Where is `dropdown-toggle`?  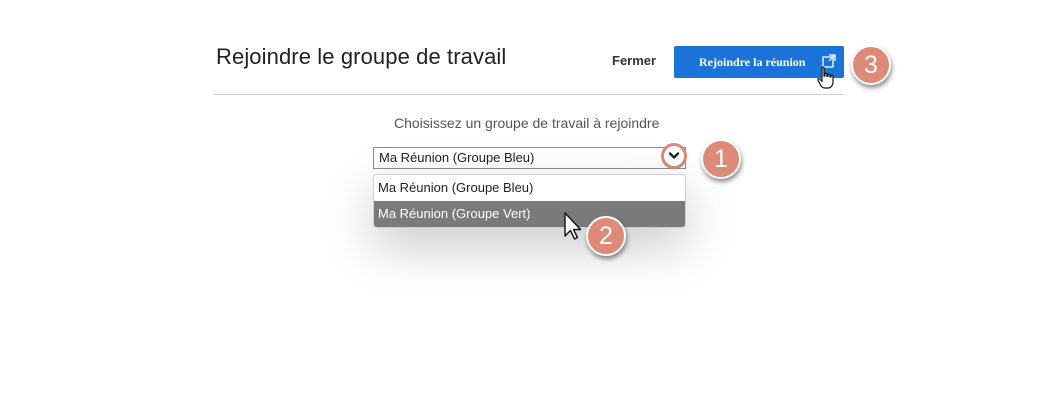
dropdown-toggle is located at coordinates (674, 156).